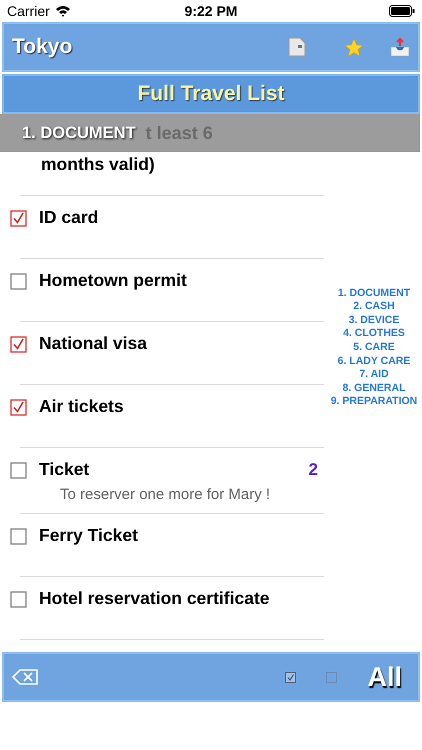  I want to click on carrier-label: Carrier, so click(28, 11).